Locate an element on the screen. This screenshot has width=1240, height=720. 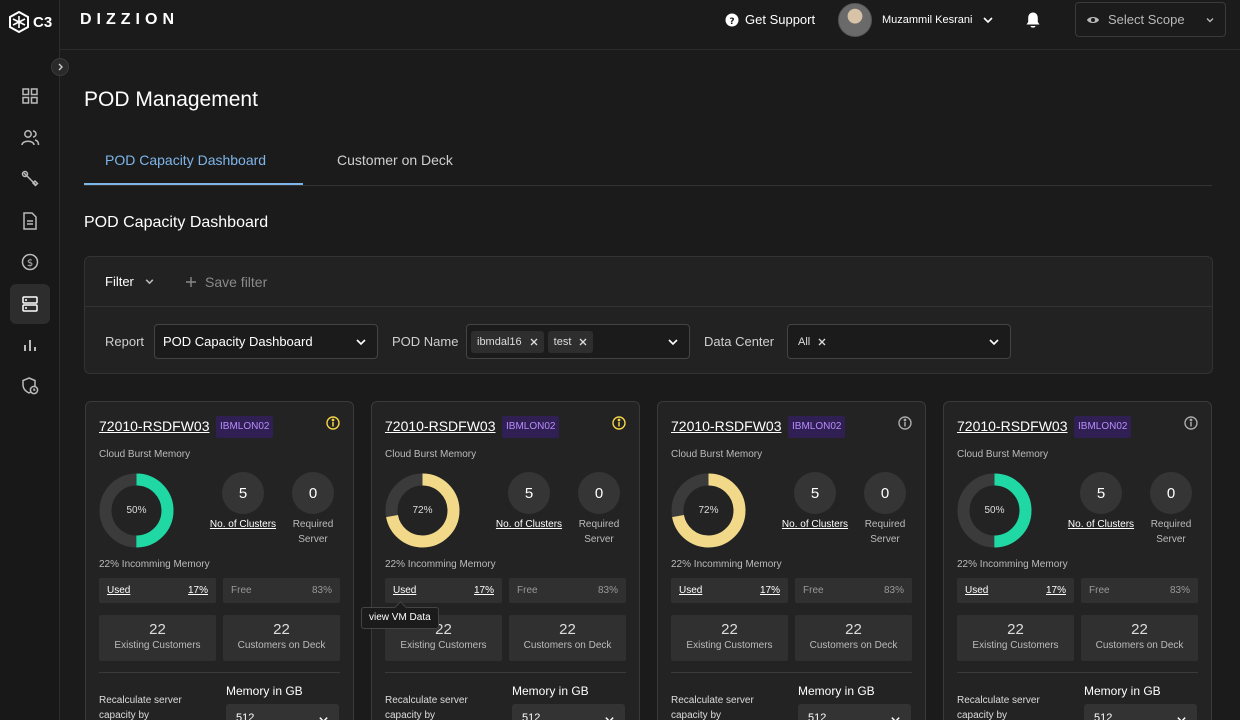
sidebar-item-pod-management is located at coordinates (30, 304).